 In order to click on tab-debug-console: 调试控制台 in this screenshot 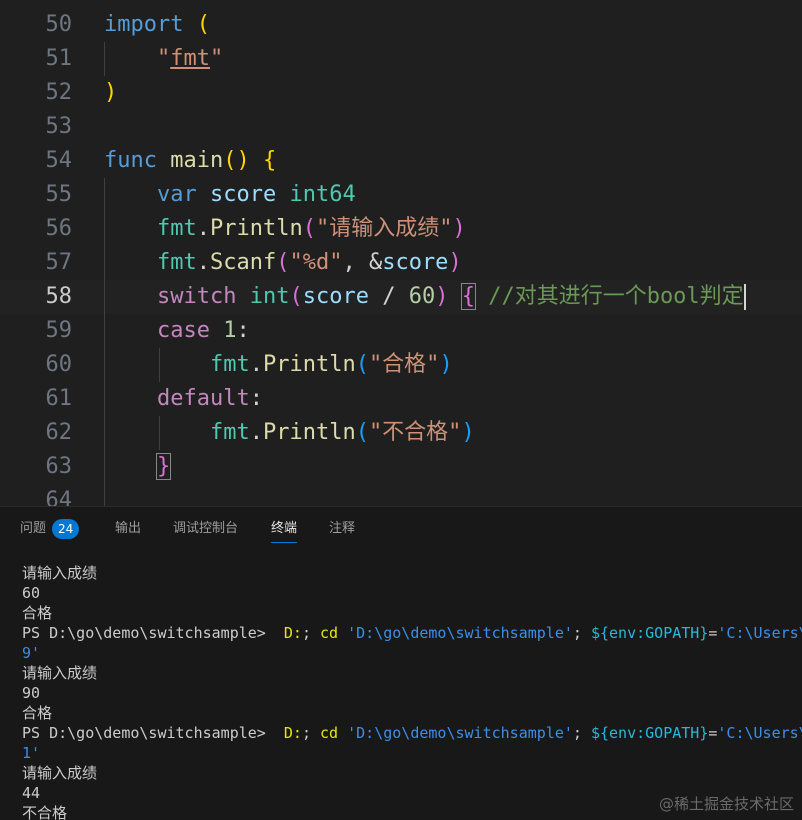, I will do `click(205, 531)`.